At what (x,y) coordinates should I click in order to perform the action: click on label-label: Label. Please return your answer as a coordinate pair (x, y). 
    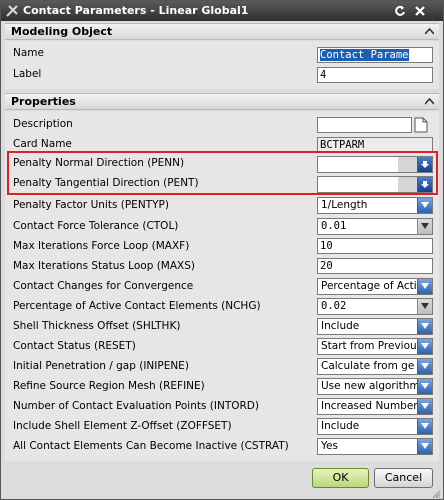
    Looking at the image, I should click on (27, 74).